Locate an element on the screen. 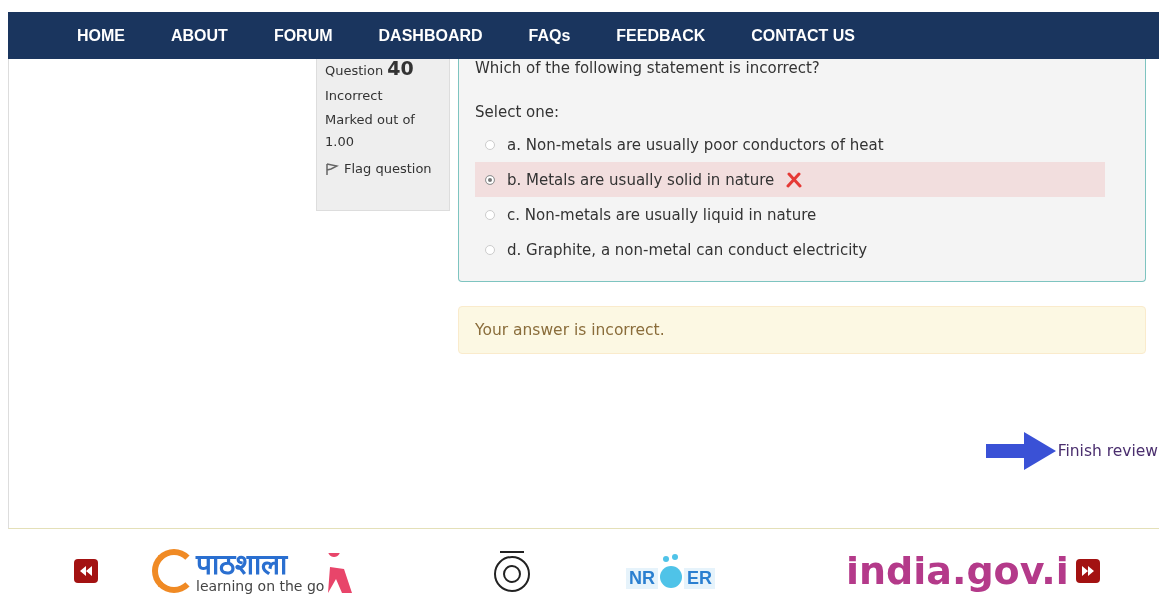  answer-option: a. Non-metals are usually poor conductors of heat is located at coordinates (790, 144).